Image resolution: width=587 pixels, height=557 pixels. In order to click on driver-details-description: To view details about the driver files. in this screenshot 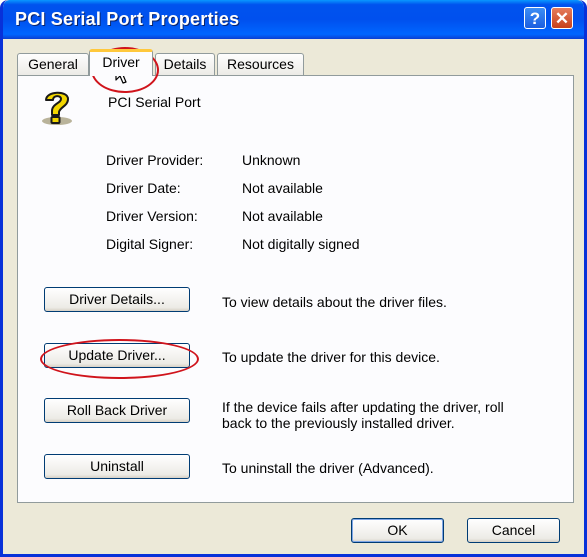, I will do `click(334, 302)`.